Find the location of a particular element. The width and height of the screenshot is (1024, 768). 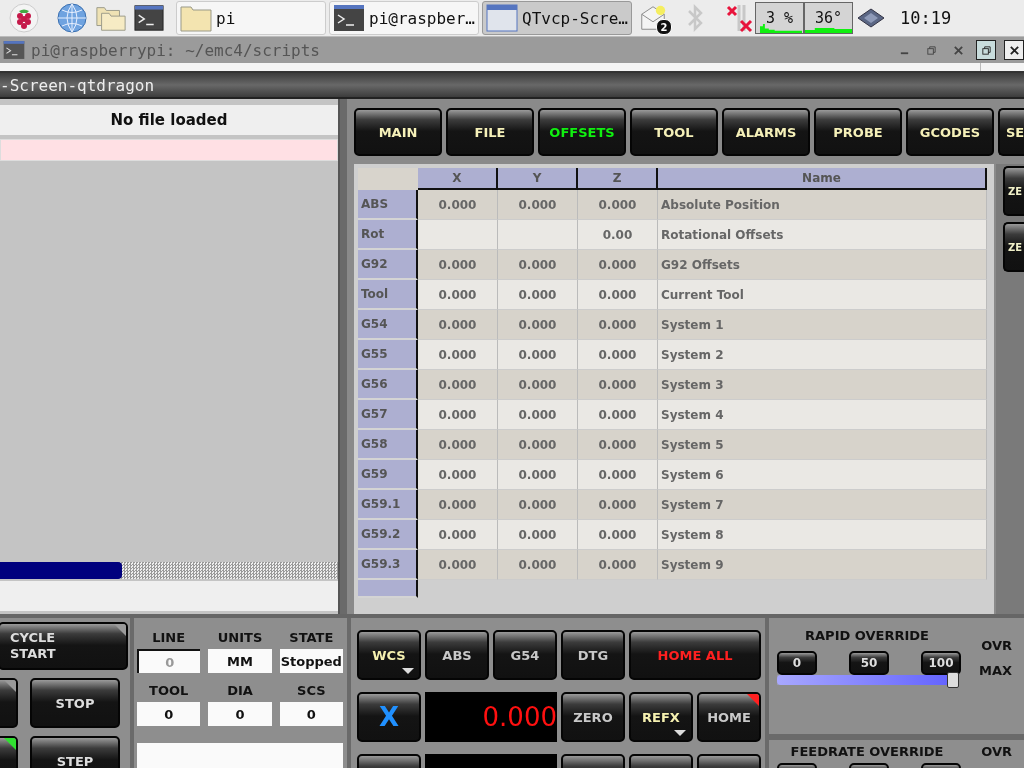

tab: SE is located at coordinates (1011, 132).